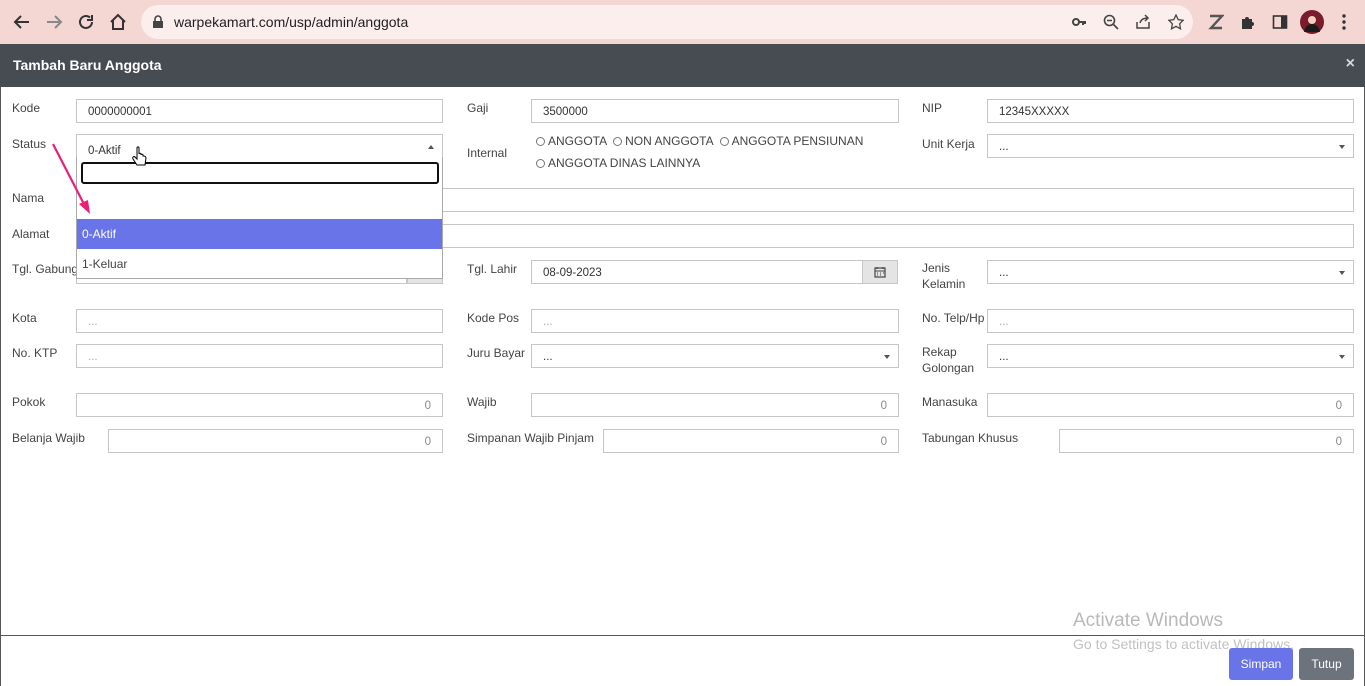 Image resolution: width=1365 pixels, height=686 pixels. I want to click on internal-radio-group-row2: ANGGOTA DINAS LAINNYA, so click(621, 163).